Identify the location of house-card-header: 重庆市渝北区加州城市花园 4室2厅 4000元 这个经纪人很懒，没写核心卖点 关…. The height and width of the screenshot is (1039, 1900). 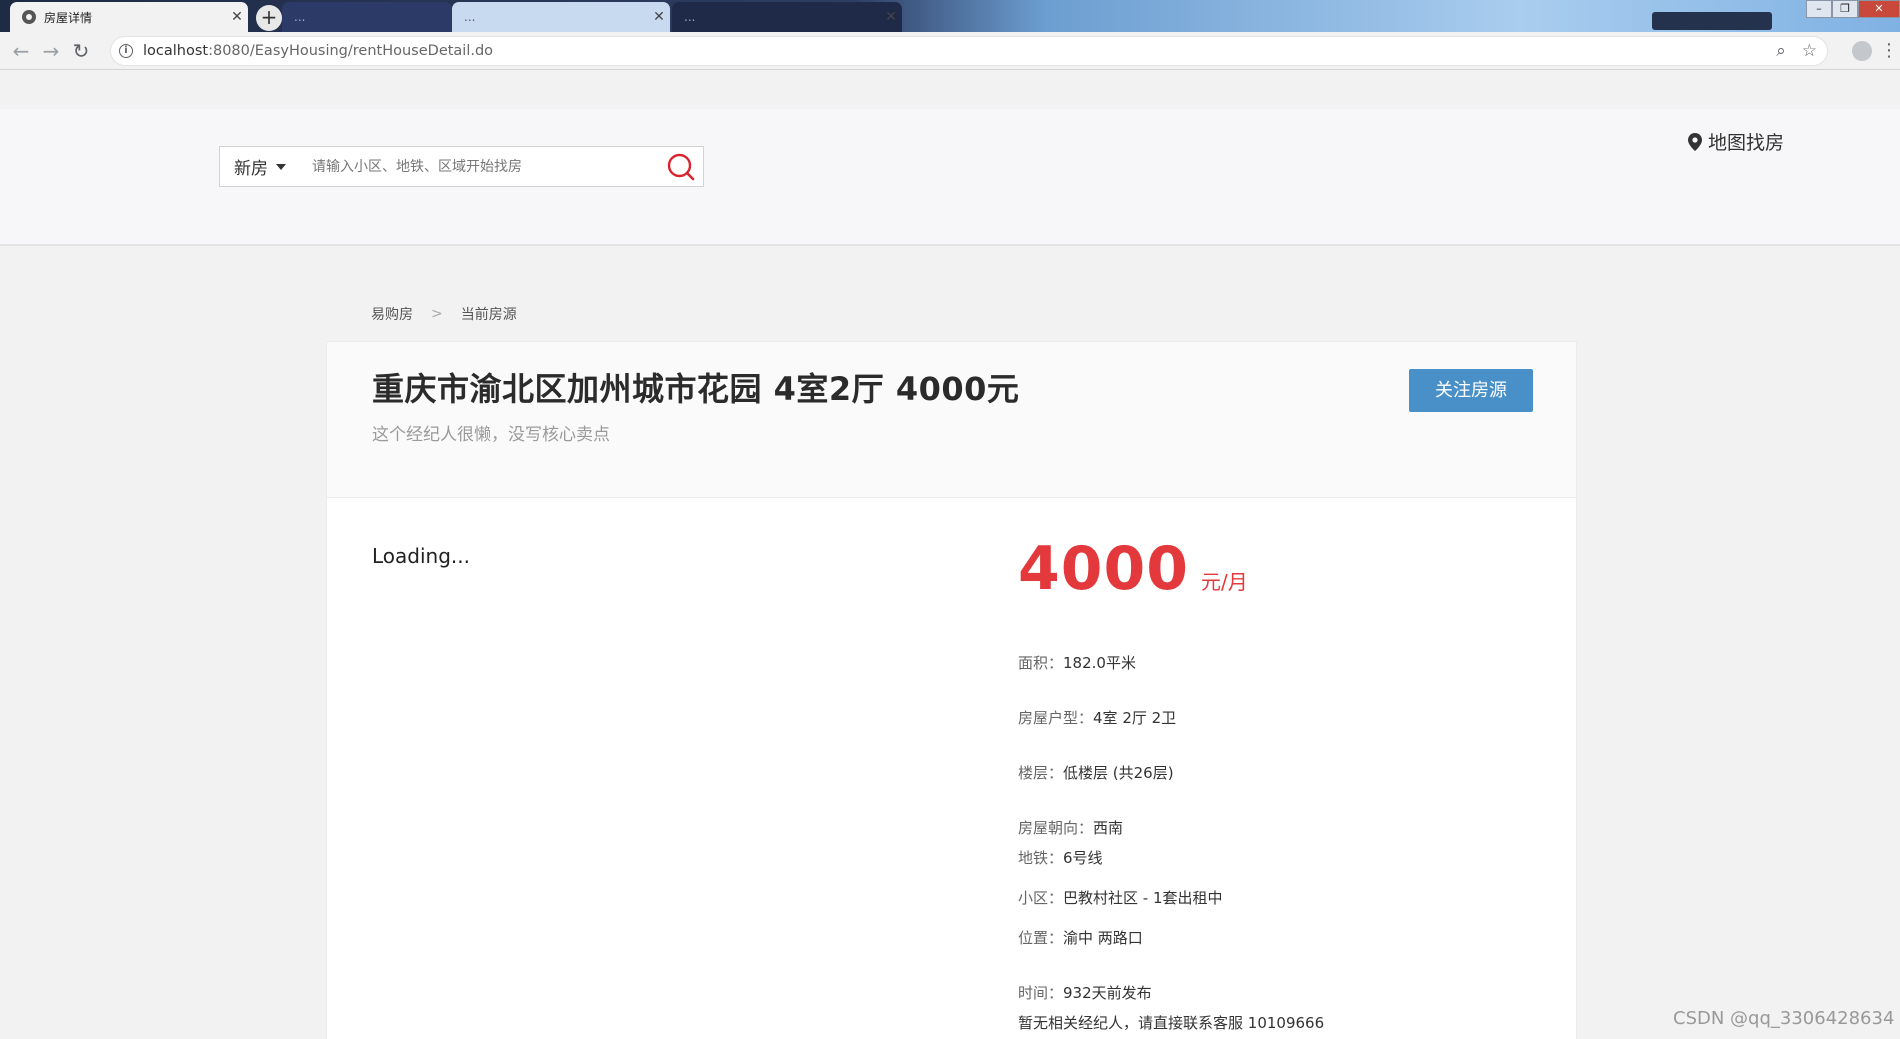
(951, 419).